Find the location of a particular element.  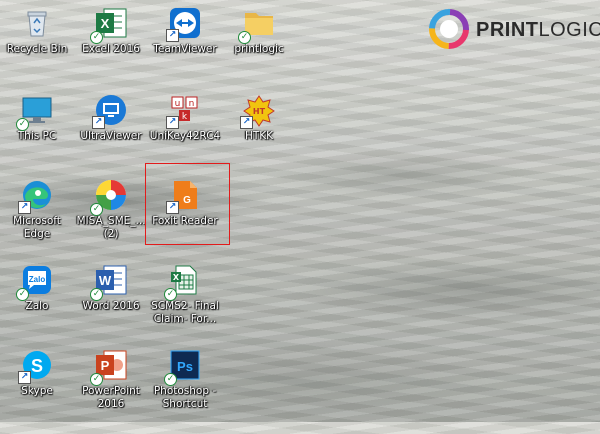

desktop-icon-powerpoint-2016: P ✓ PowerPoint 2016 is located at coordinates (111, 391).